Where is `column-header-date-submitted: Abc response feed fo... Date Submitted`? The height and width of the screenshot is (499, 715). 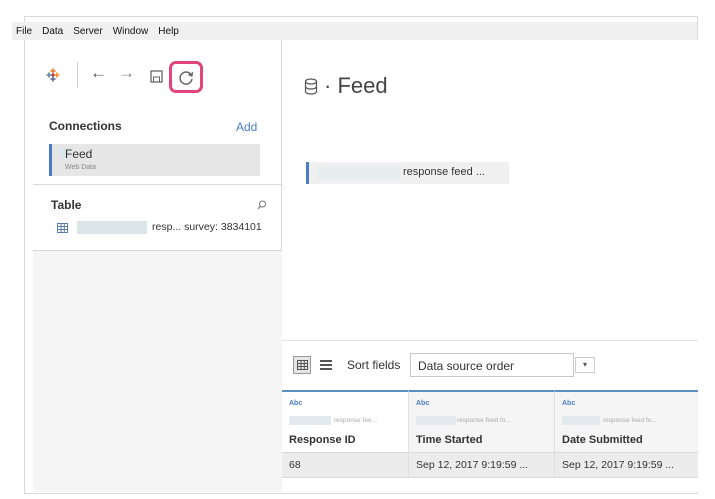
column-header-date-submitted: Abc response feed fo... Date Submitted is located at coordinates (626, 421).